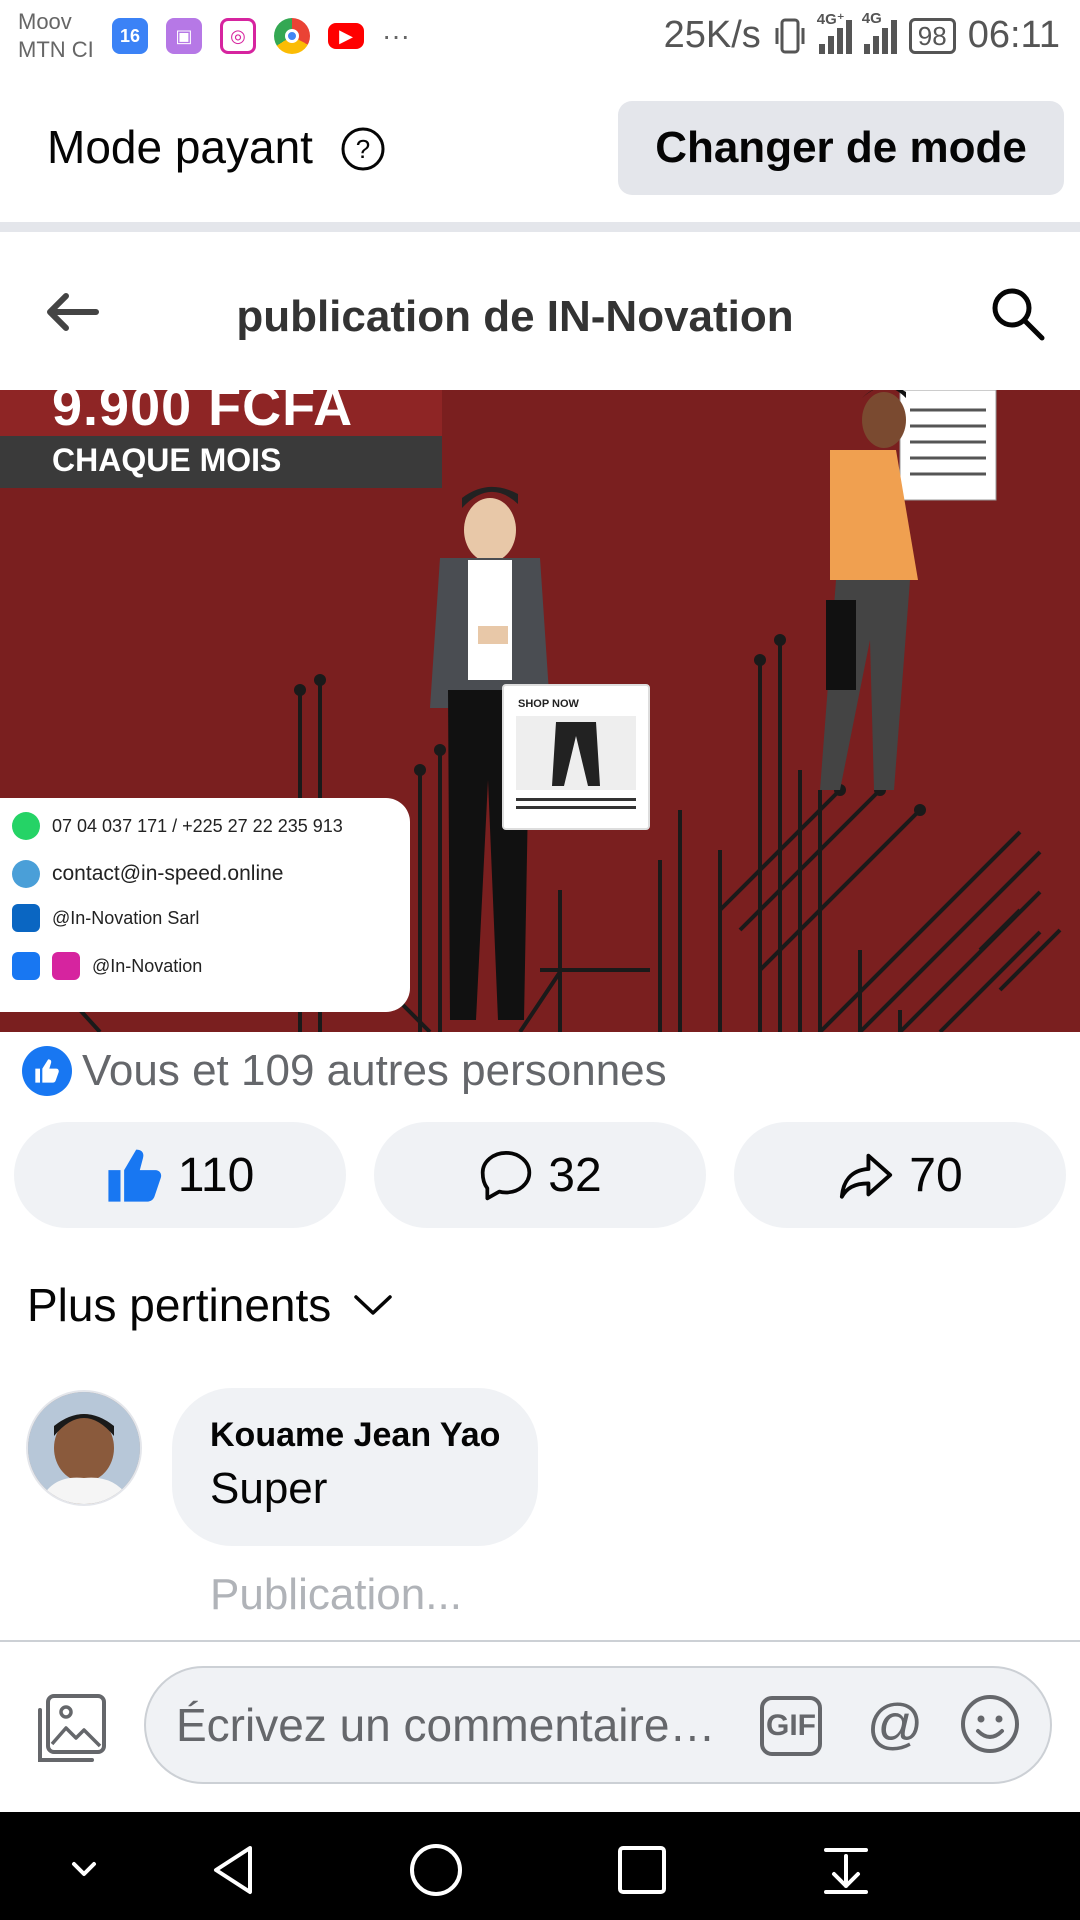 This screenshot has height=1920, width=1080. What do you see at coordinates (790, 35) in the screenshot?
I see `vibrate-icon` at bounding box center [790, 35].